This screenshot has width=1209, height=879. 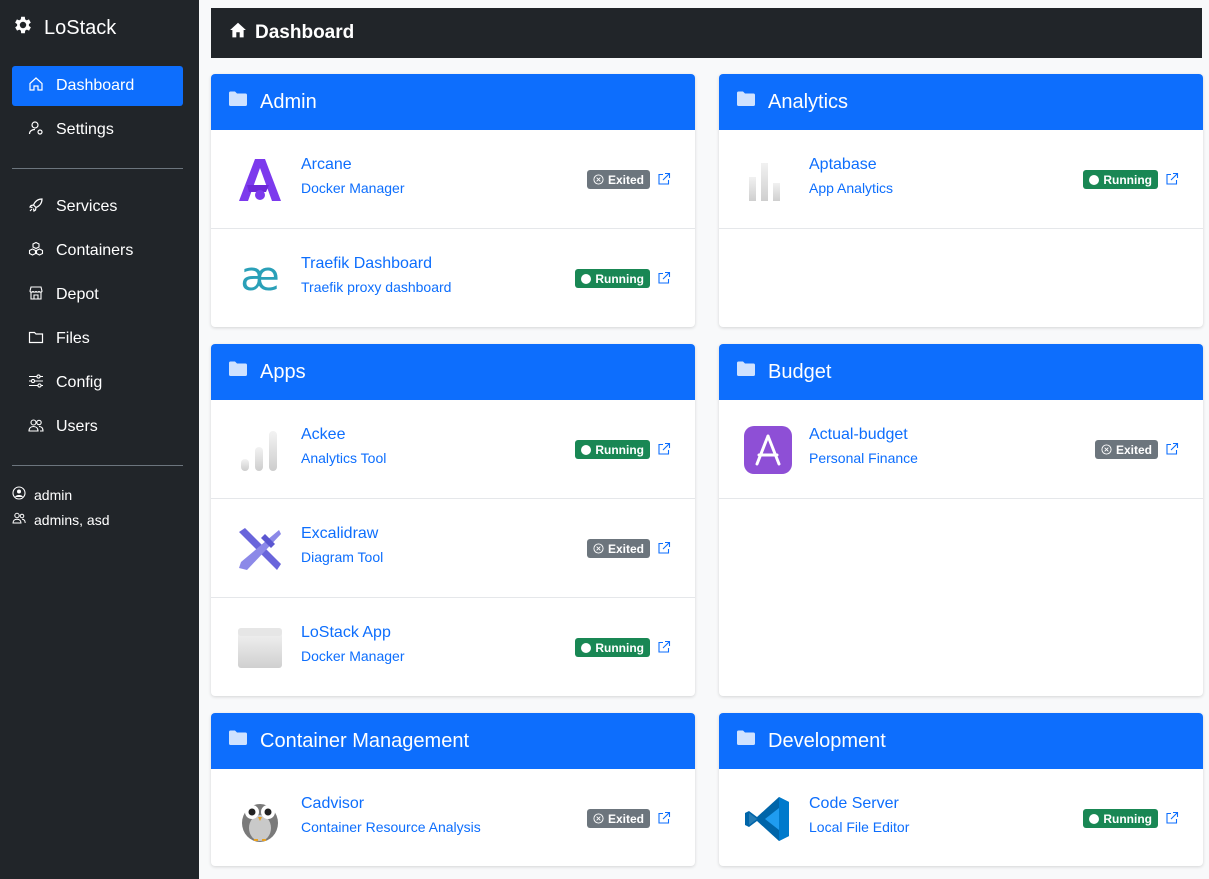 I want to click on vscode-logo-icon, so click(x=768, y=819).